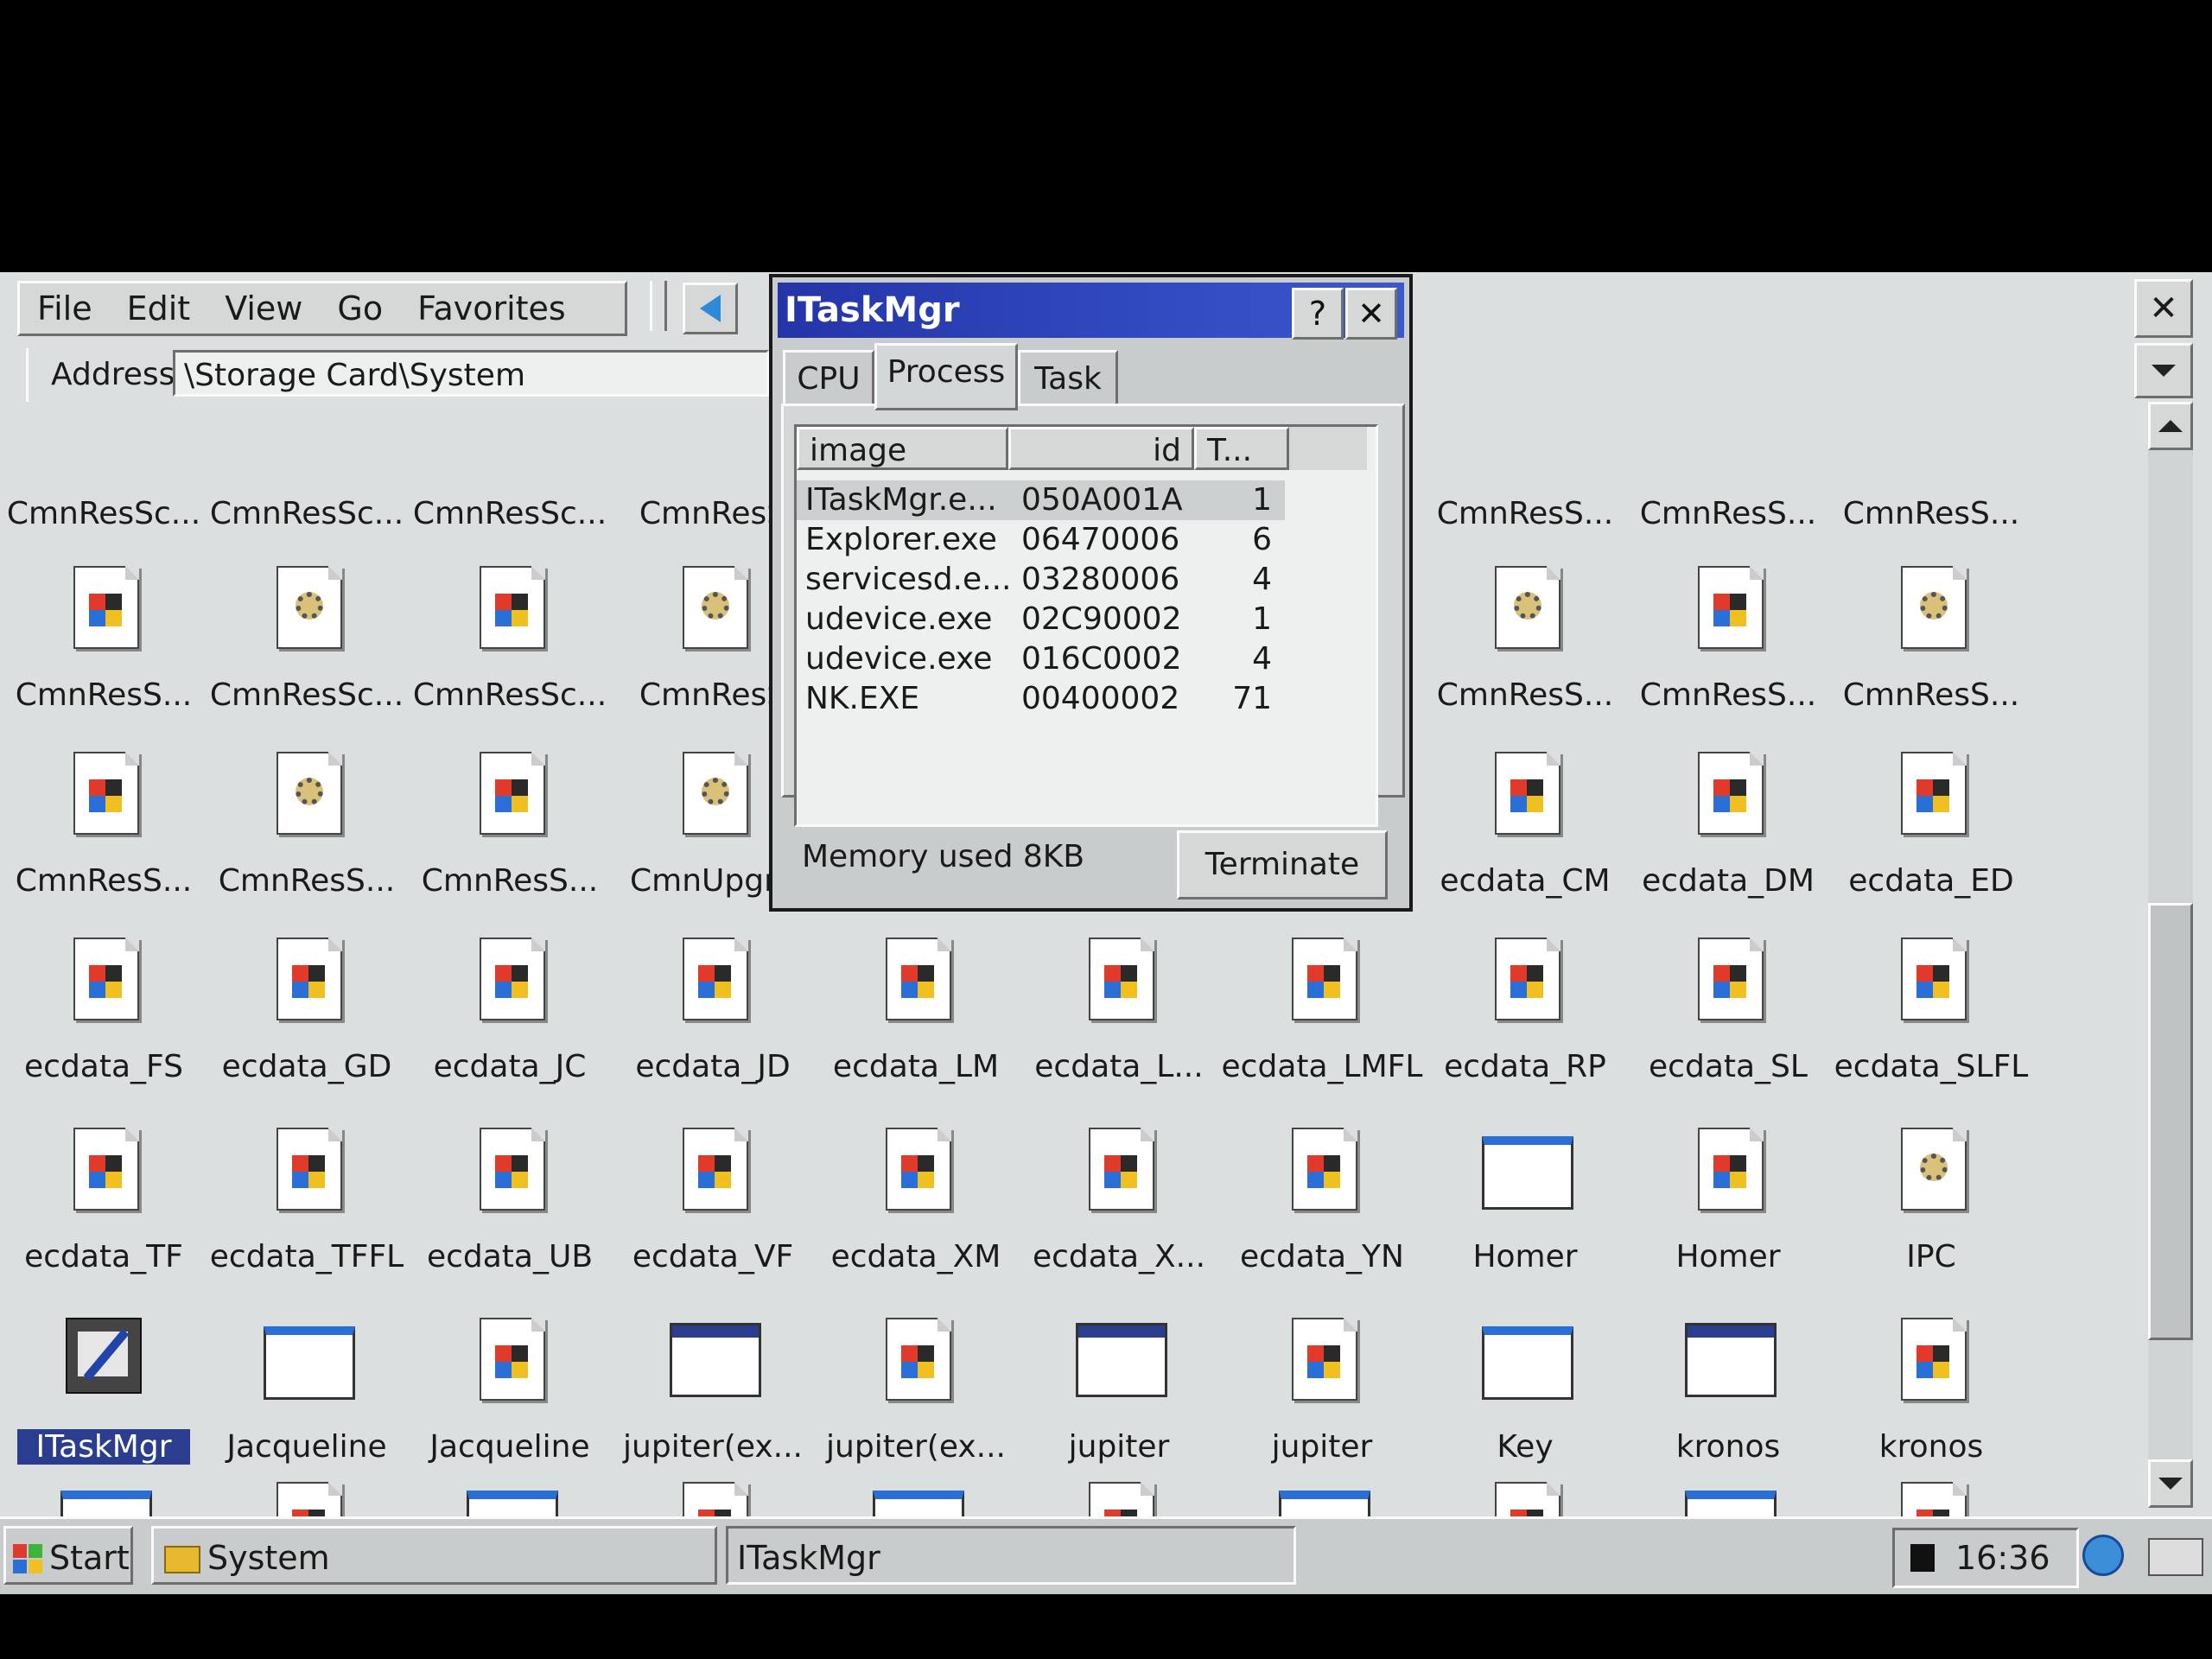 Image resolution: width=2212 pixels, height=1659 pixels. Describe the element at coordinates (658, 306) in the screenshot. I see `toolbar-grip` at that location.